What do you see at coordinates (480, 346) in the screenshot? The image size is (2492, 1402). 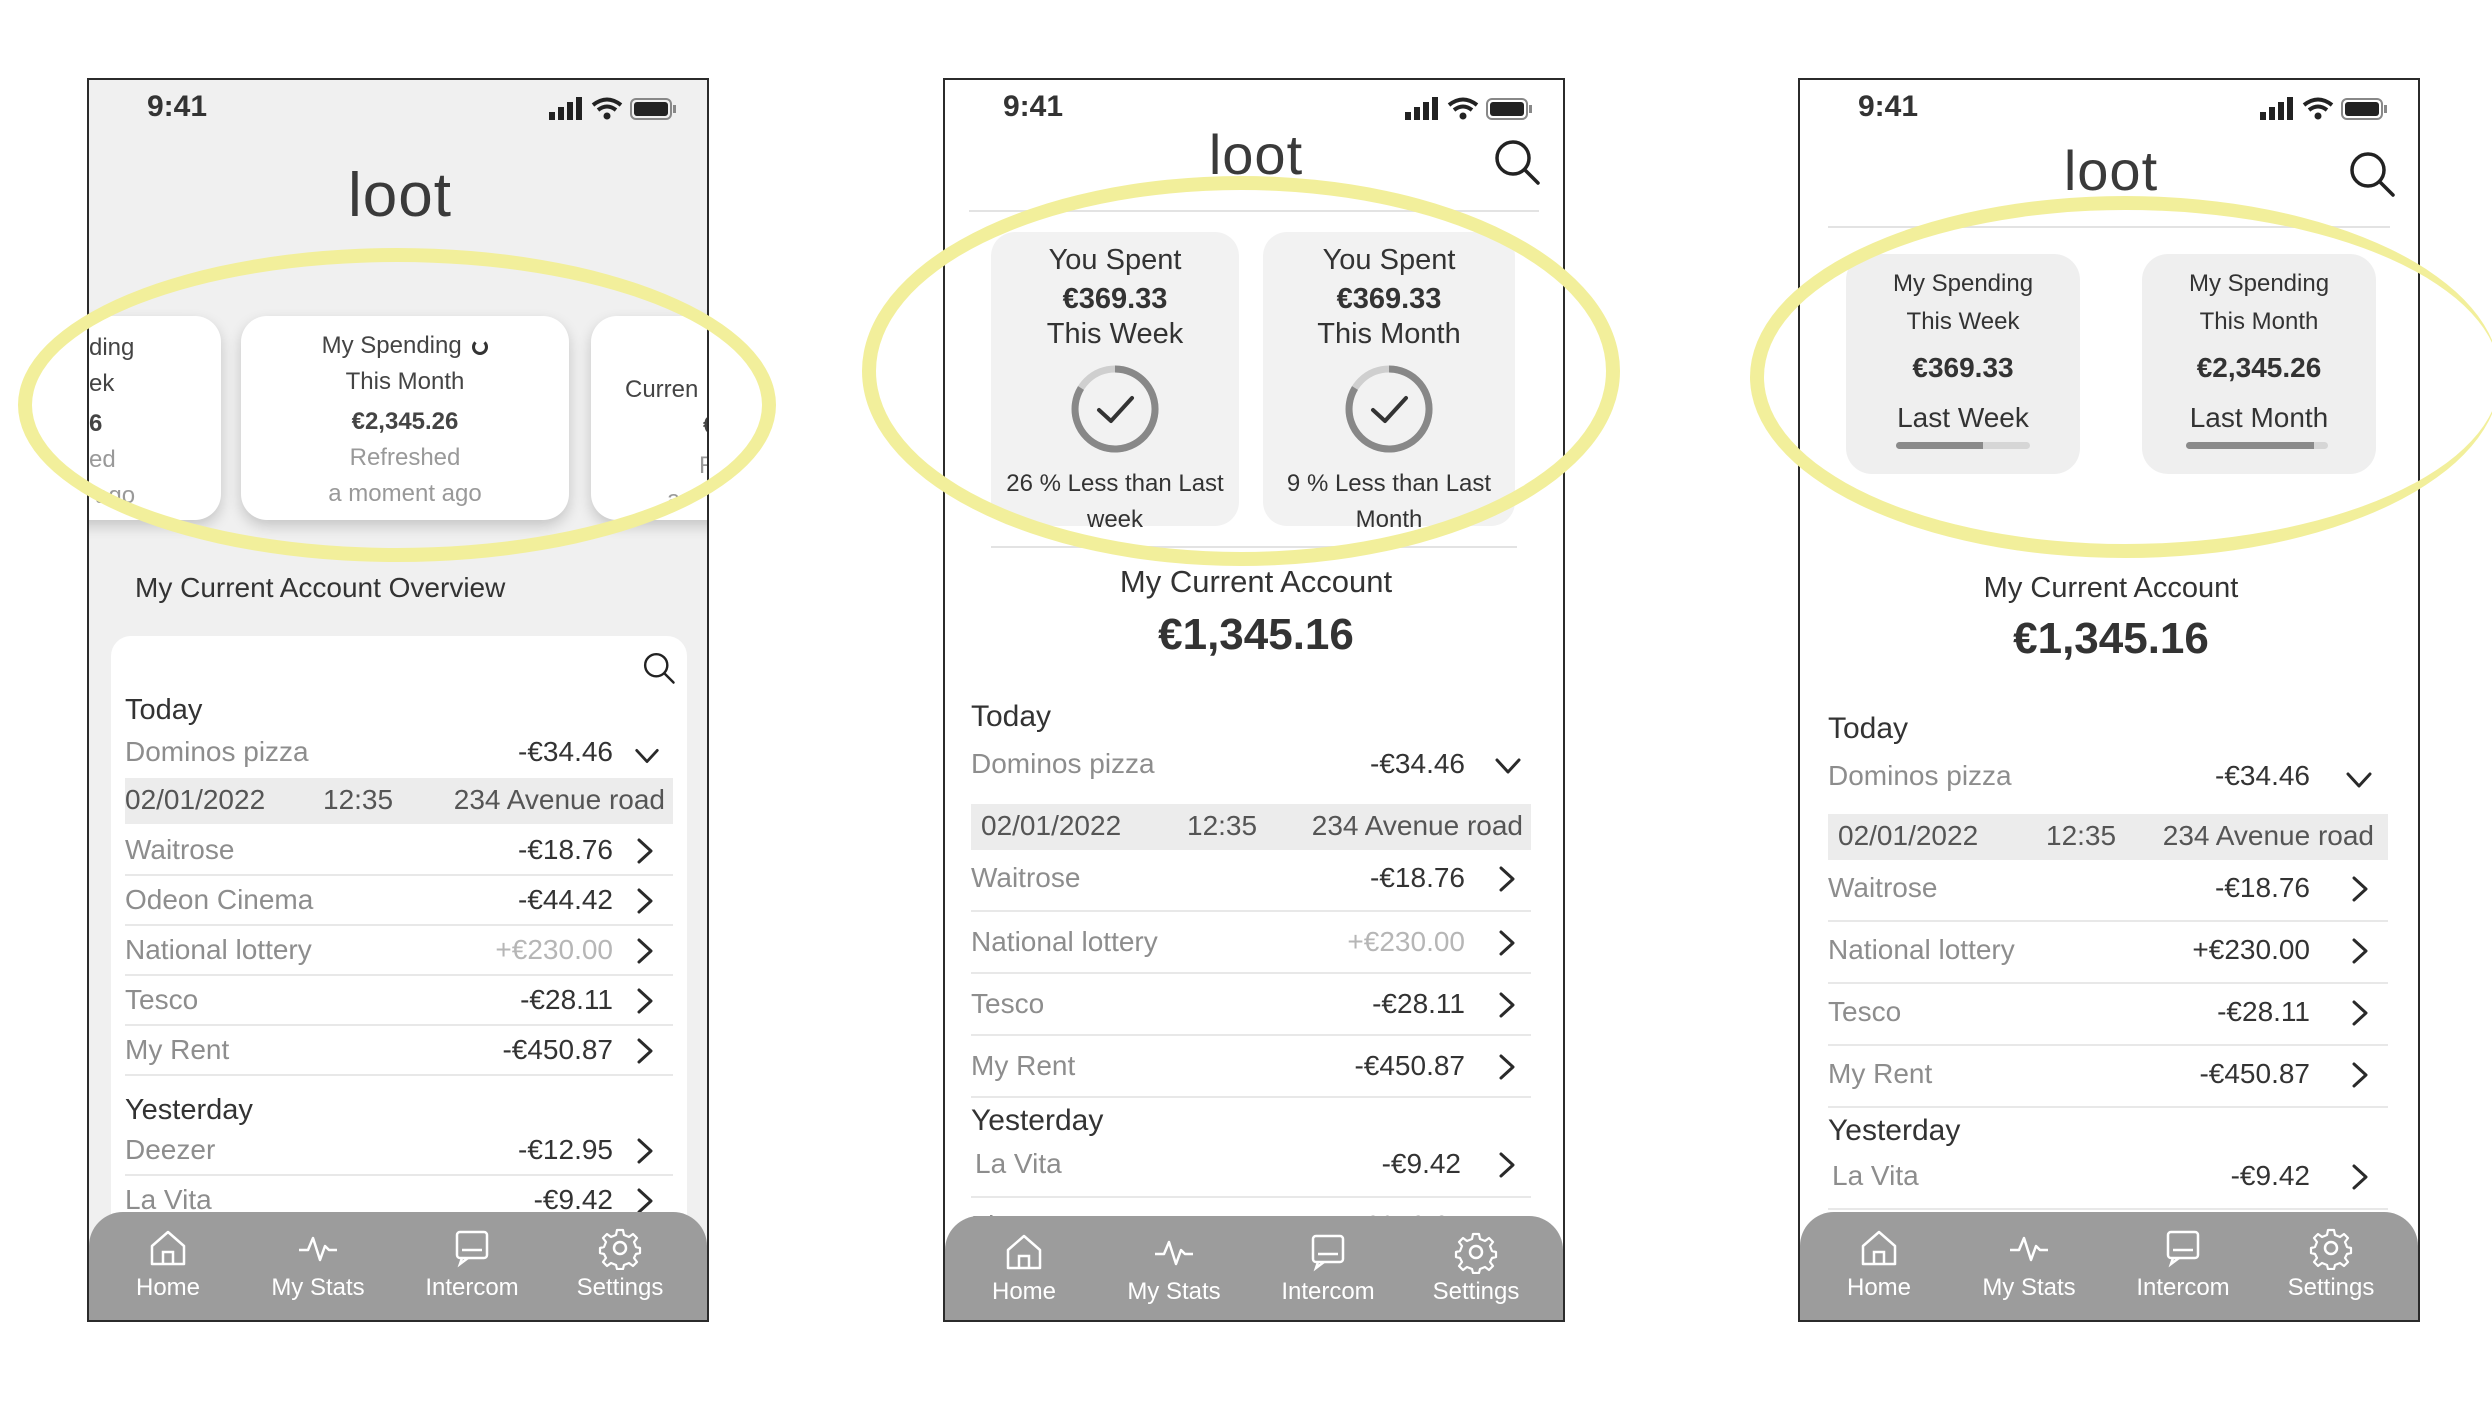 I see `refresh-icon` at bounding box center [480, 346].